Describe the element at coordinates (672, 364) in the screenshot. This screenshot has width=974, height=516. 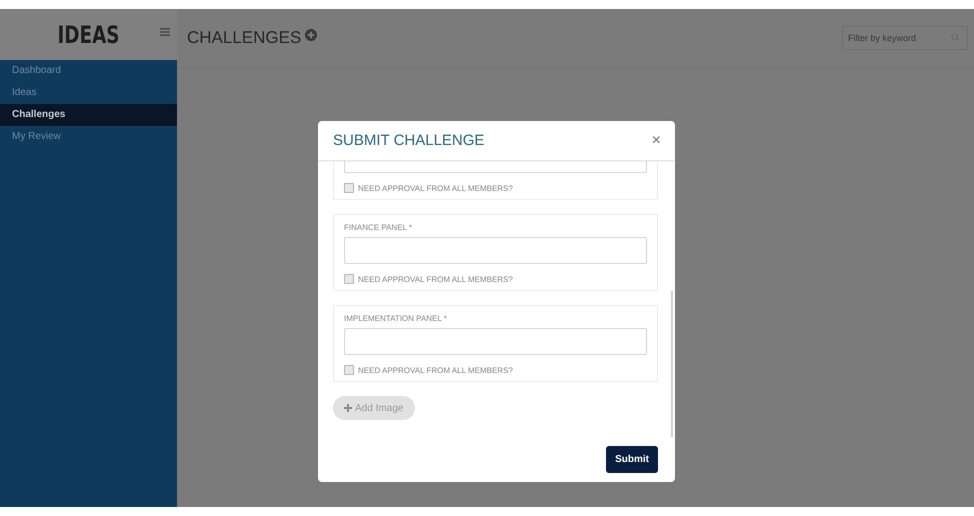
I see `scrollbar` at that location.